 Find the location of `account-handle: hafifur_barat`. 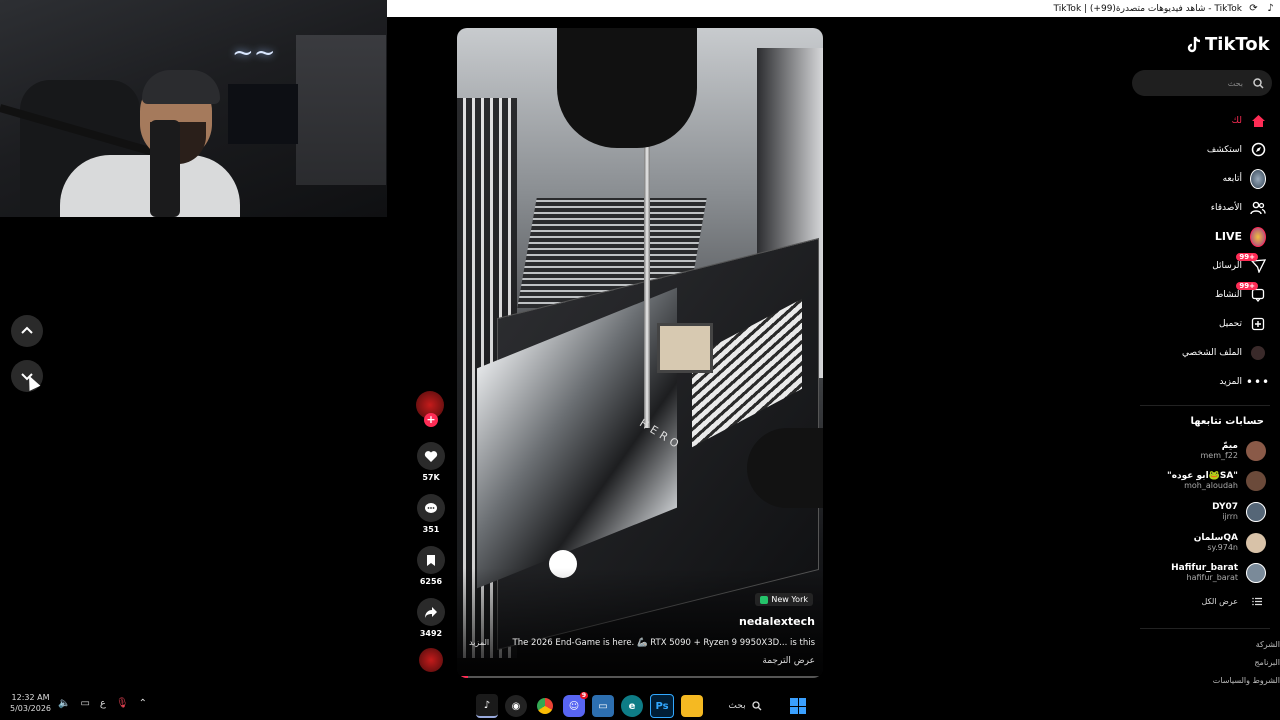

account-handle: hafifur_barat is located at coordinates (1212, 577).